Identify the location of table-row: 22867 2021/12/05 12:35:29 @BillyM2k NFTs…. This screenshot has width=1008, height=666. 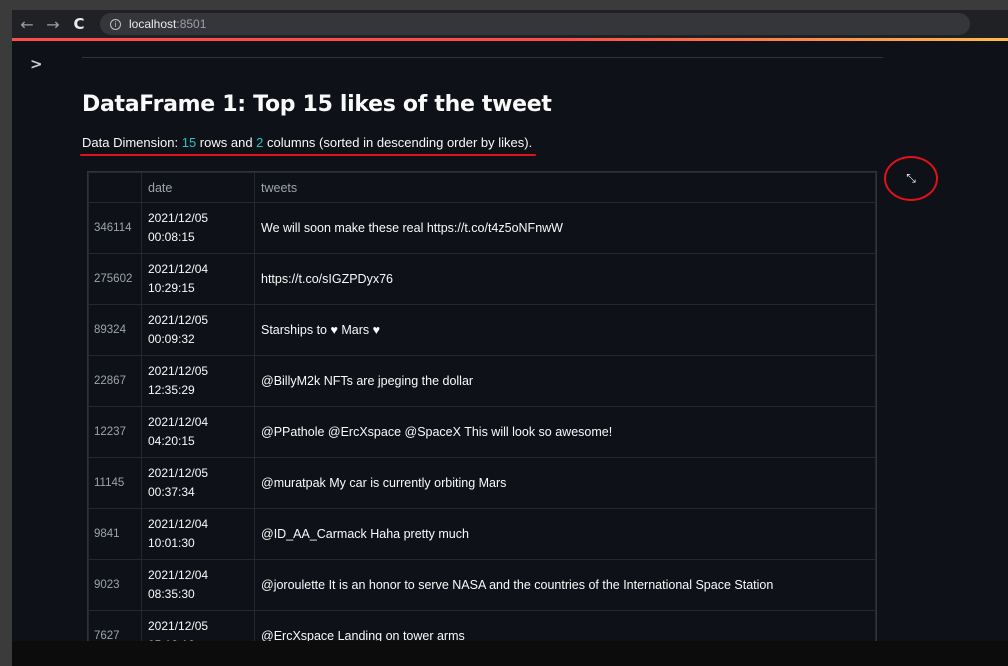
(482, 381).